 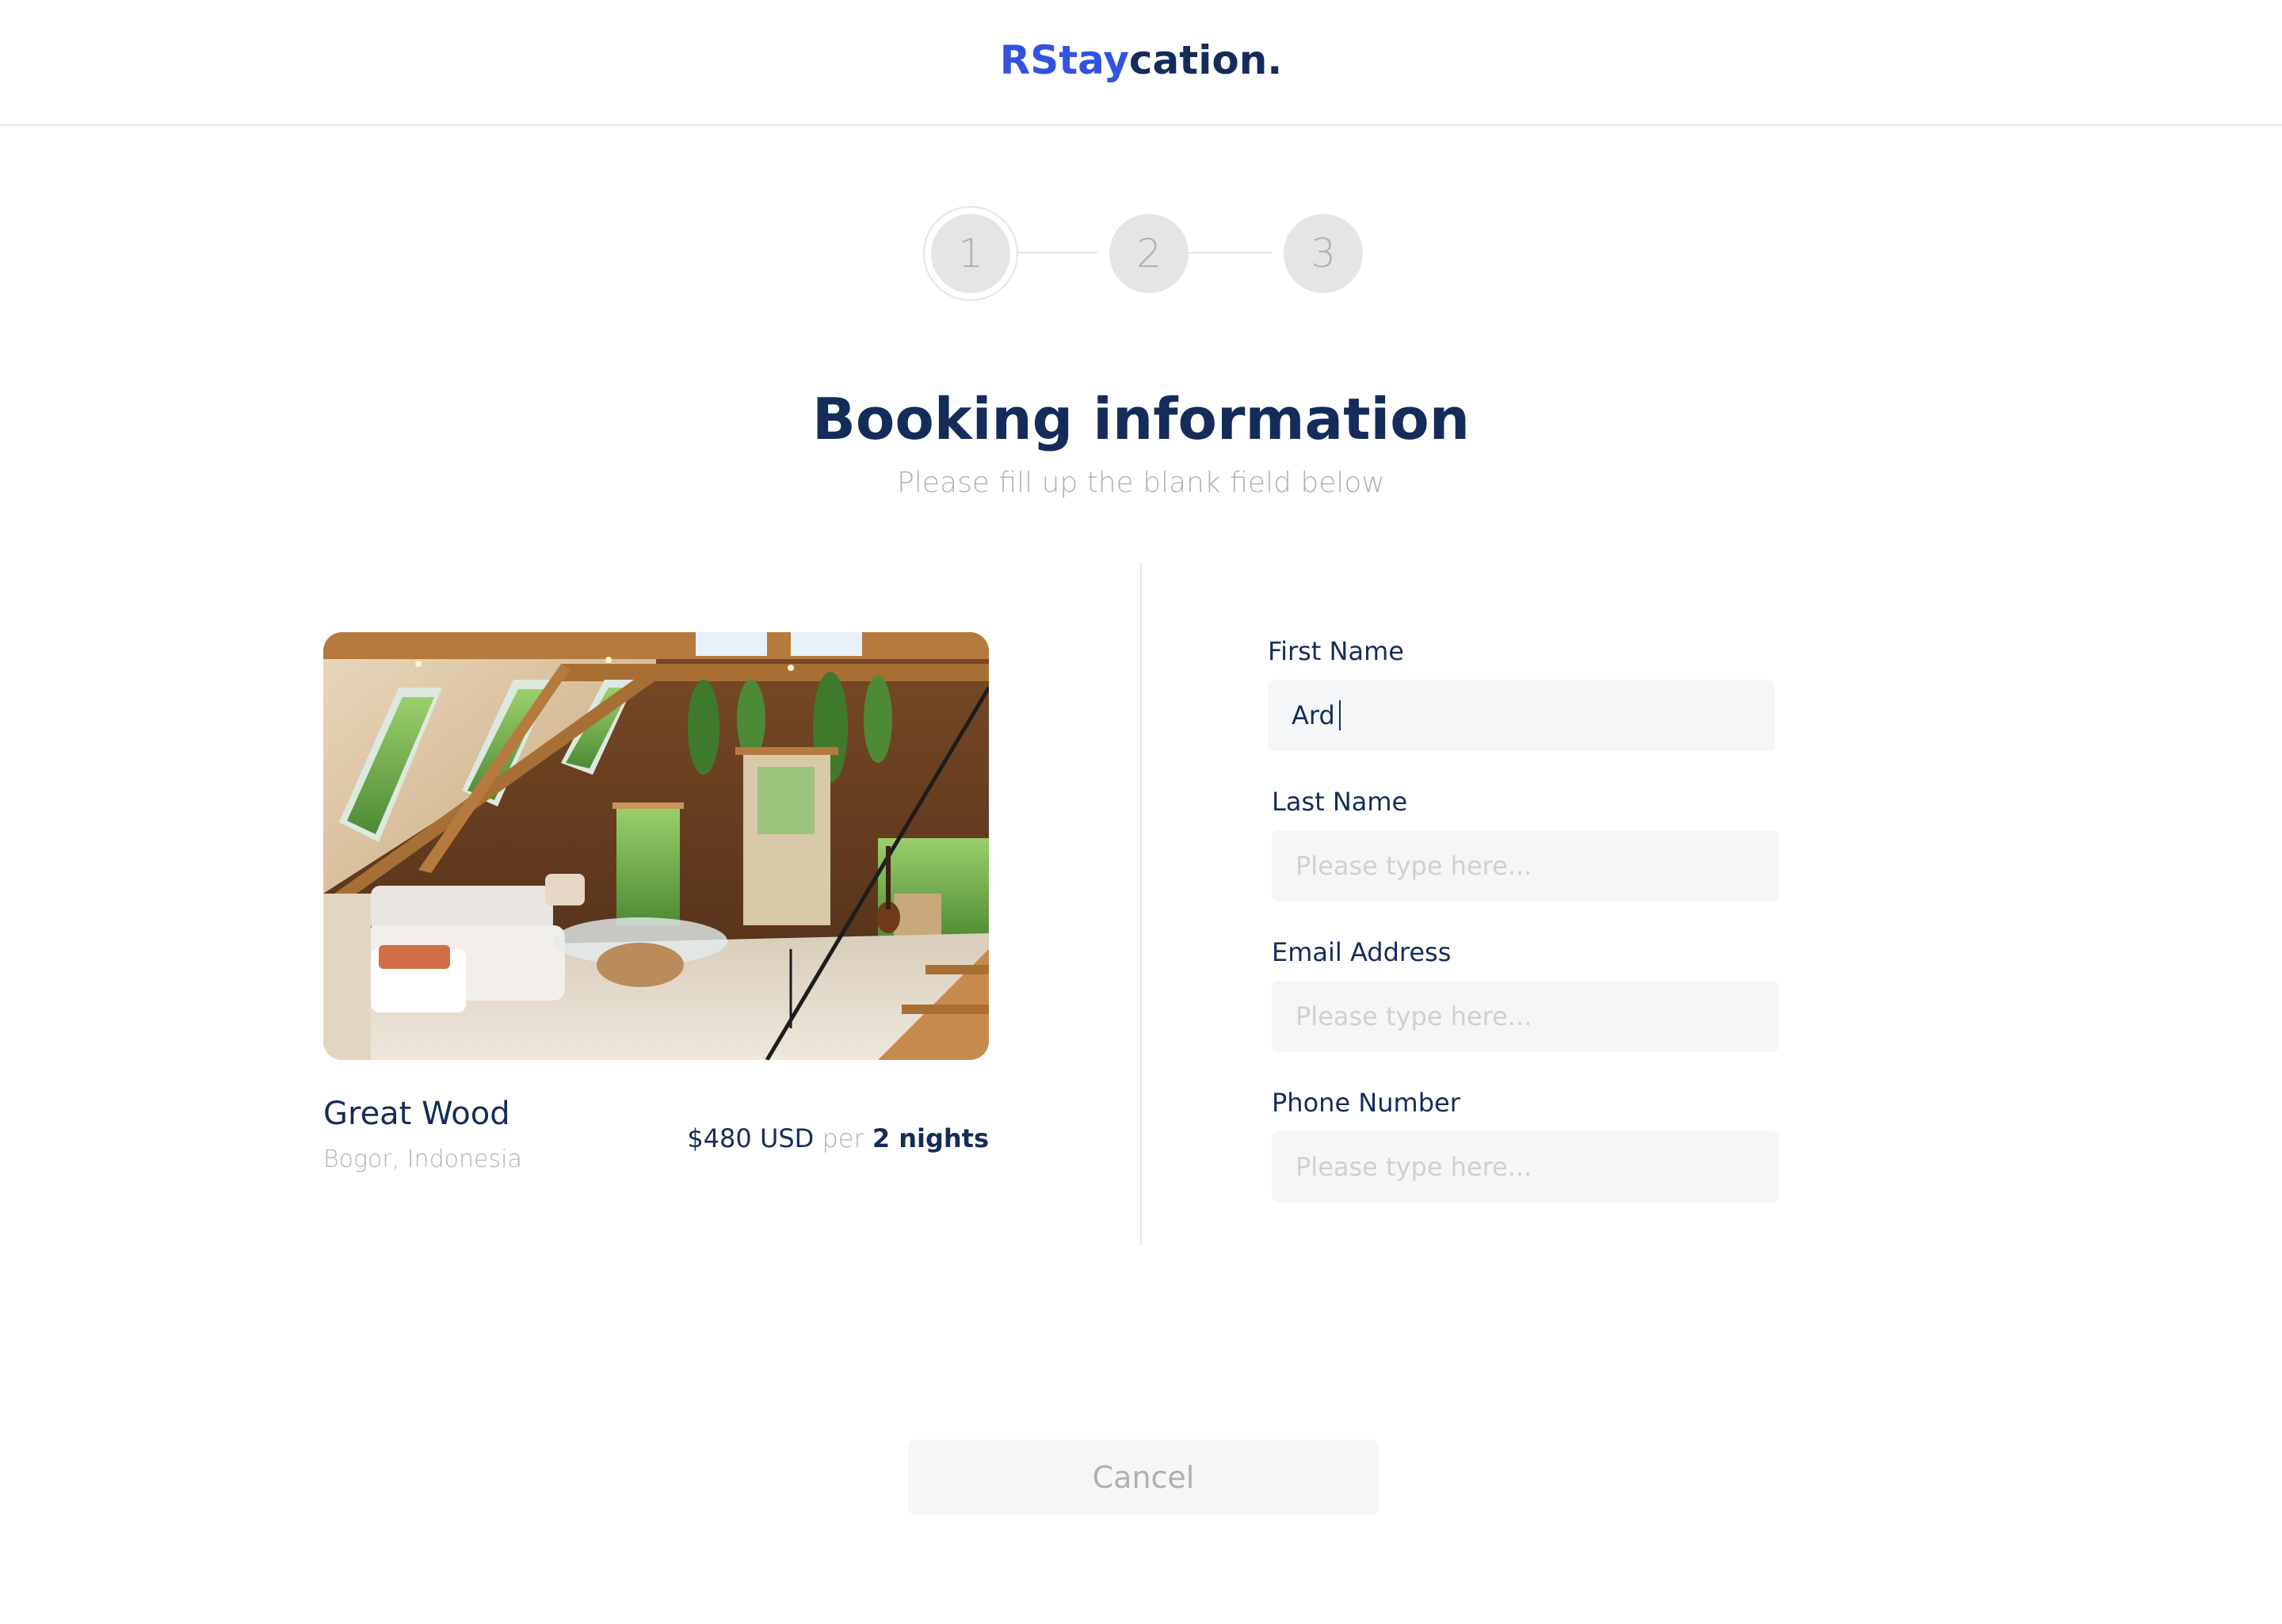 What do you see at coordinates (1141, 903) in the screenshot?
I see `column-divider` at bounding box center [1141, 903].